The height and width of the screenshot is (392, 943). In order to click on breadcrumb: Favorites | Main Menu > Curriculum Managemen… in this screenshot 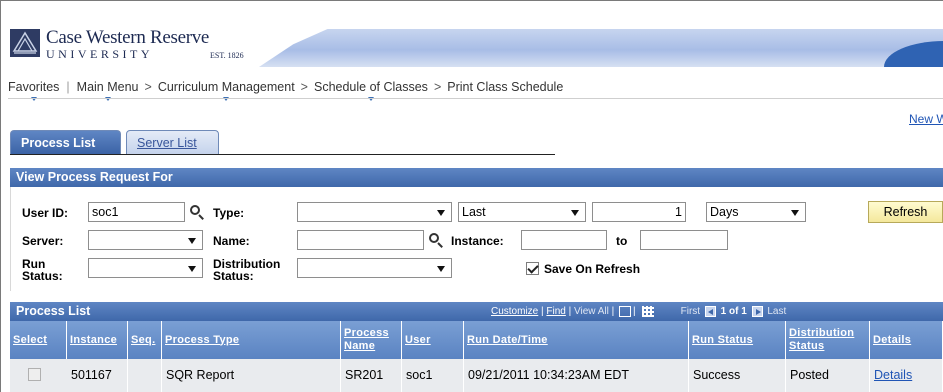, I will do `click(285, 87)`.